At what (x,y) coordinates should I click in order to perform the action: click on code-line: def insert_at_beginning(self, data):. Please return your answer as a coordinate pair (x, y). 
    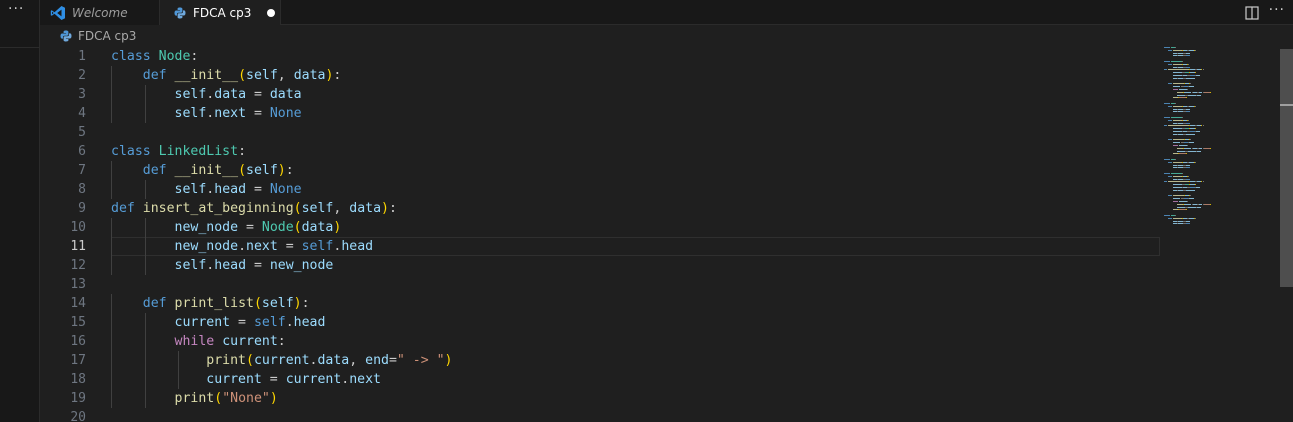
    Looking at the image, I should click on (635, 208).